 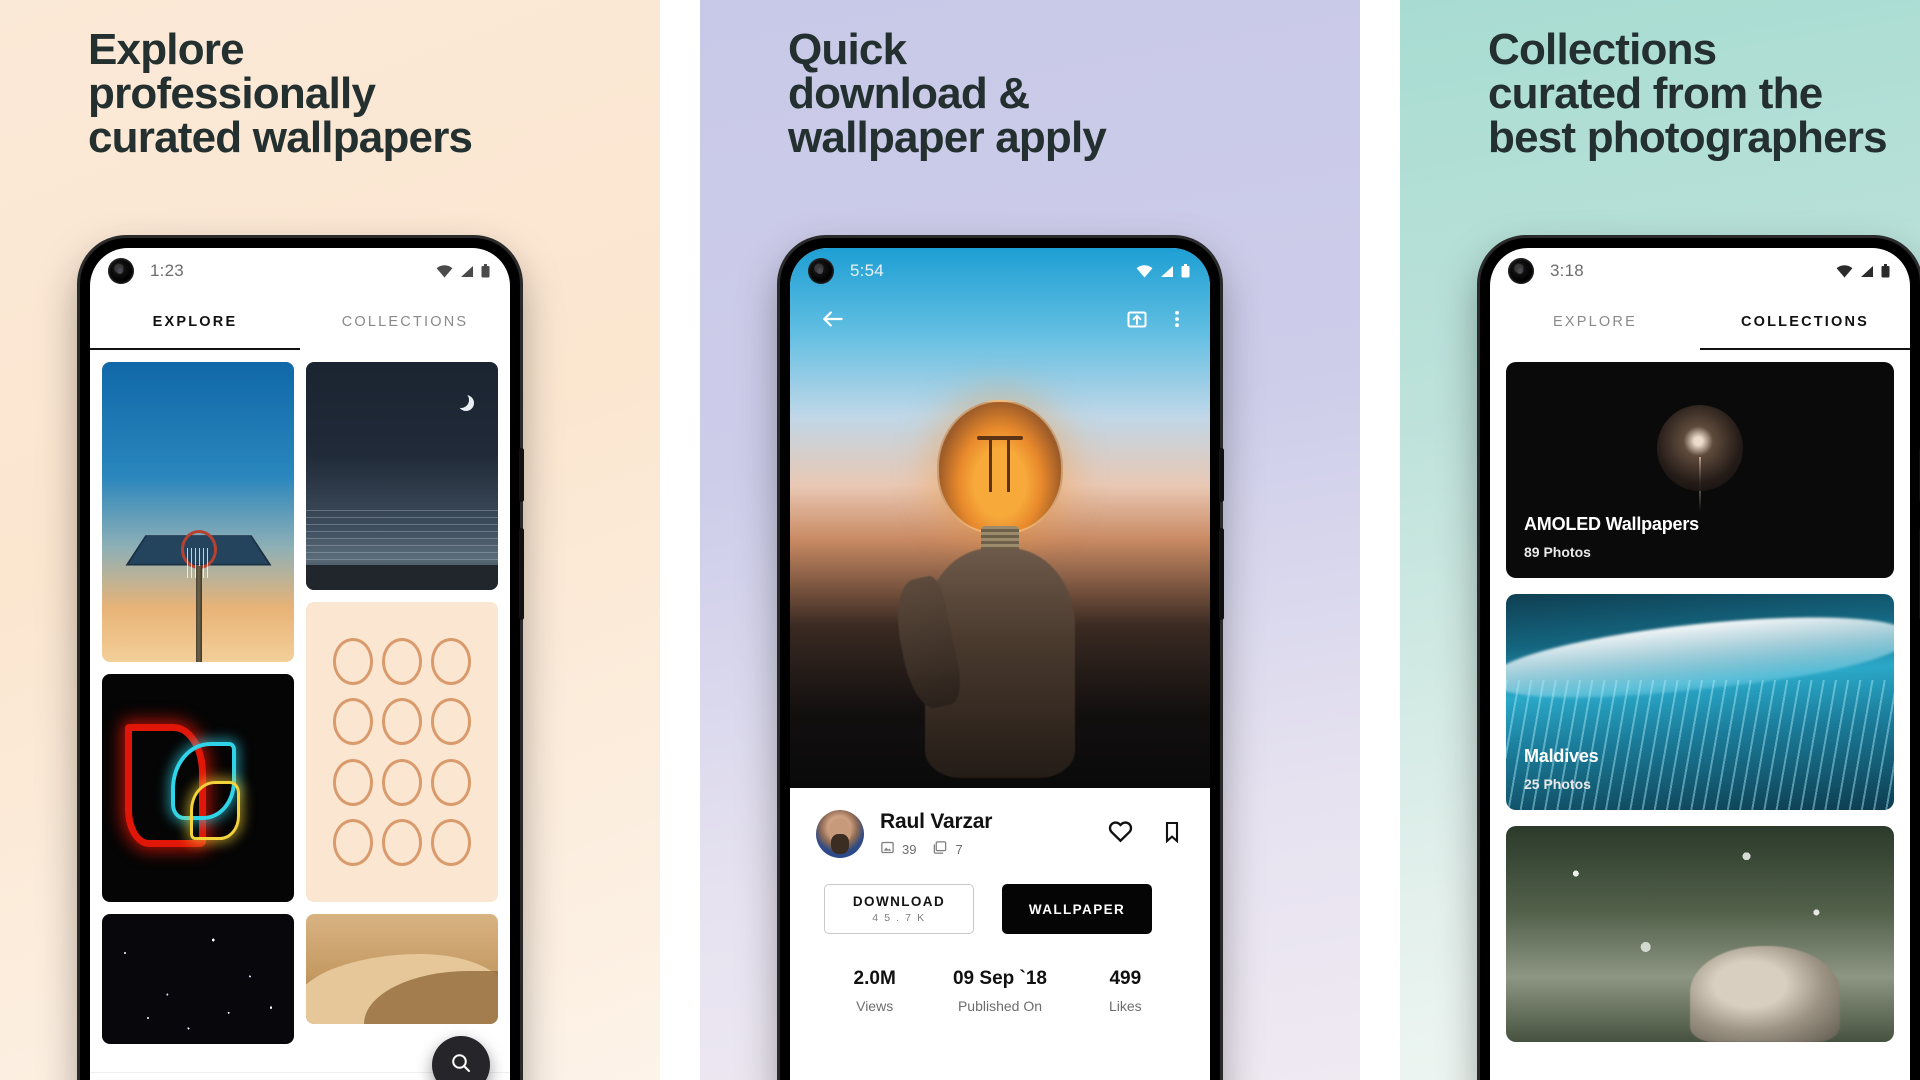 I want to click on panel-2-headline: Quick download & wallpaper apply, so click(x=947, y=93).